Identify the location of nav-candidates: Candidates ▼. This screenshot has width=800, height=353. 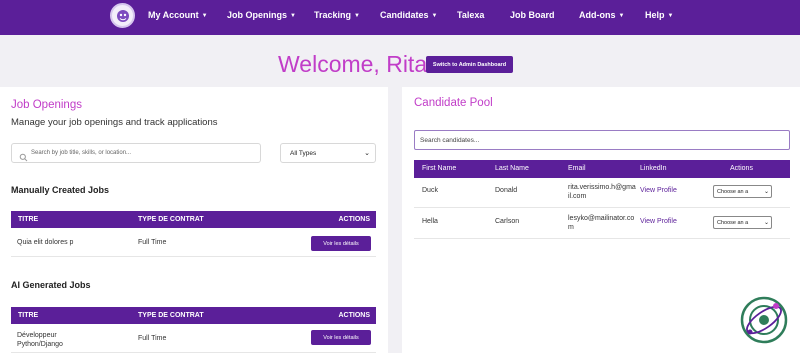
(408, 15).